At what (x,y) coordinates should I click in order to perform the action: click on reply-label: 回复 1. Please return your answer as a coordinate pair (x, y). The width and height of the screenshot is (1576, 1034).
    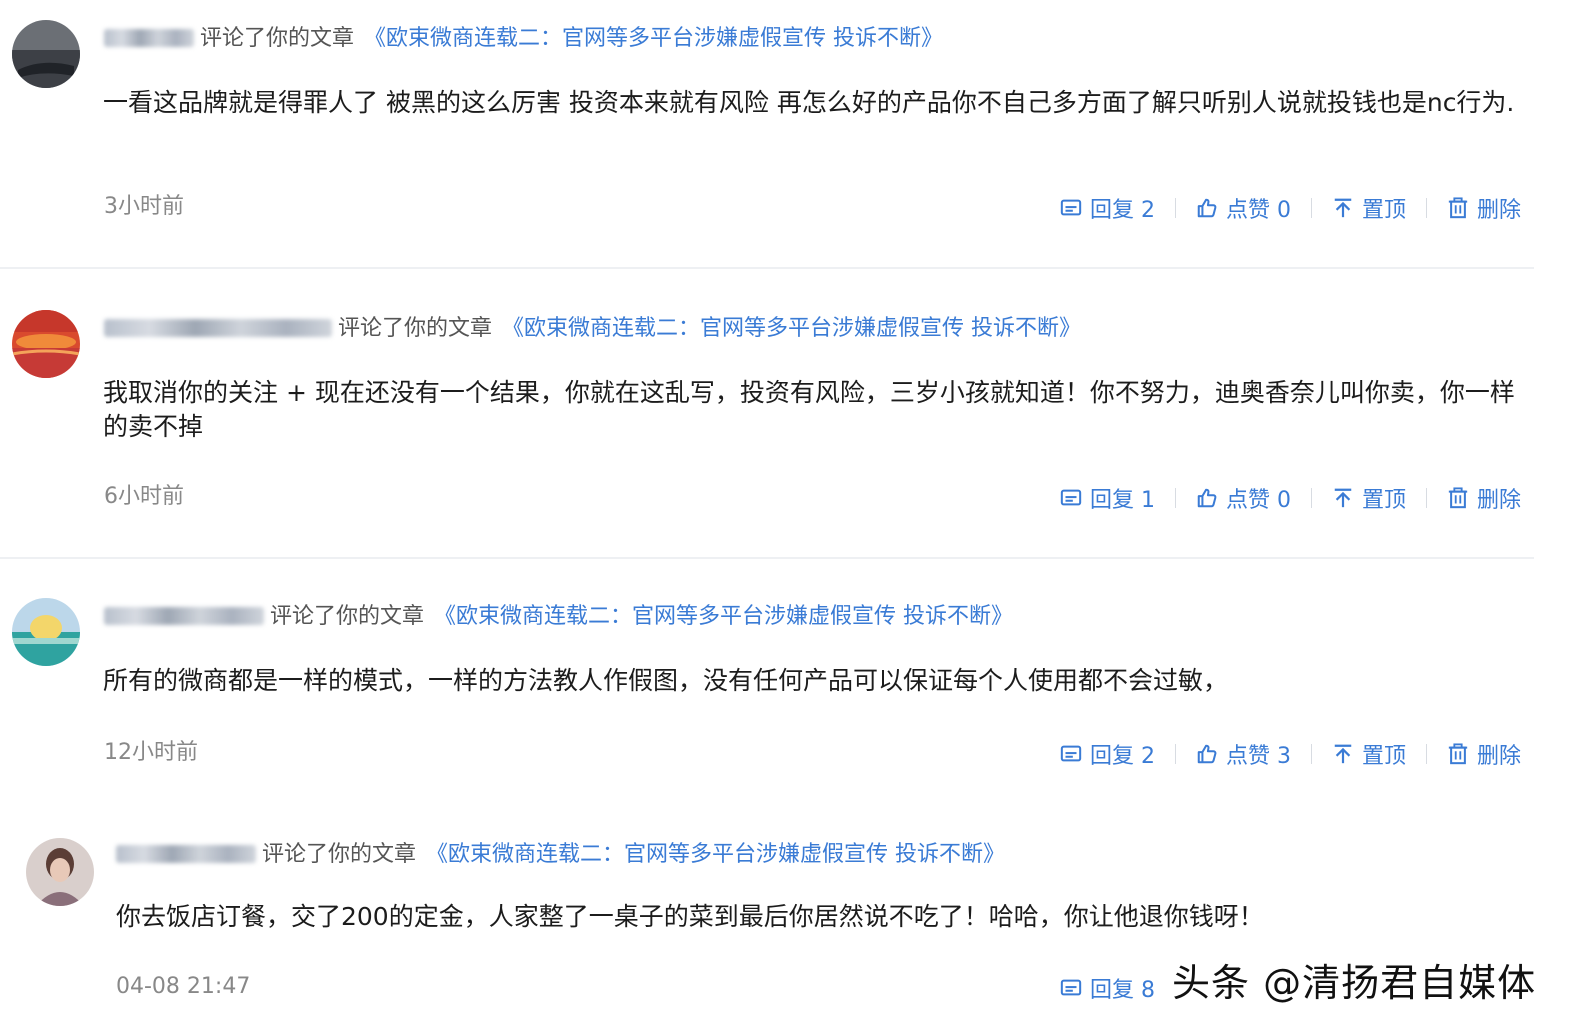
    Looking at the image, I should click on (1122, 500).